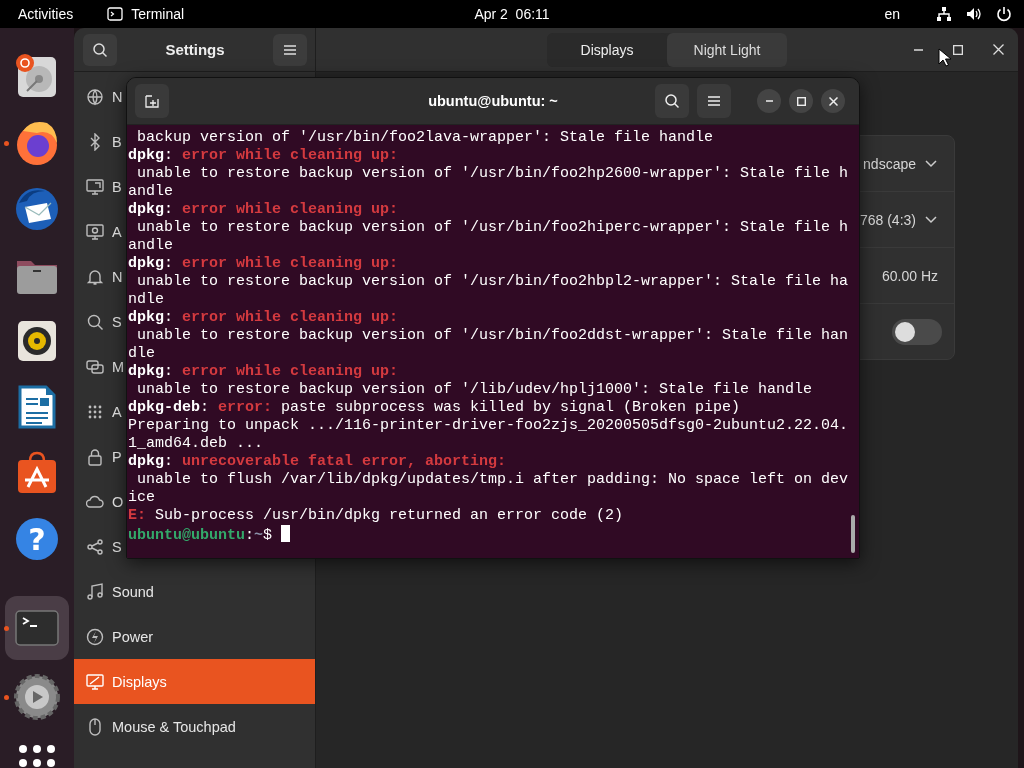 This screenshot has width=1024, height=768. I want to click on gear-icon, so click(37, 697).